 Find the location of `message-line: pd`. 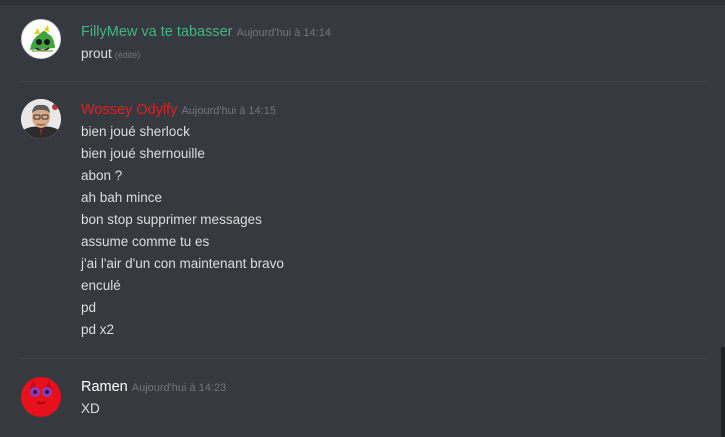

message-line: pd is located at coordinates (89, 307).